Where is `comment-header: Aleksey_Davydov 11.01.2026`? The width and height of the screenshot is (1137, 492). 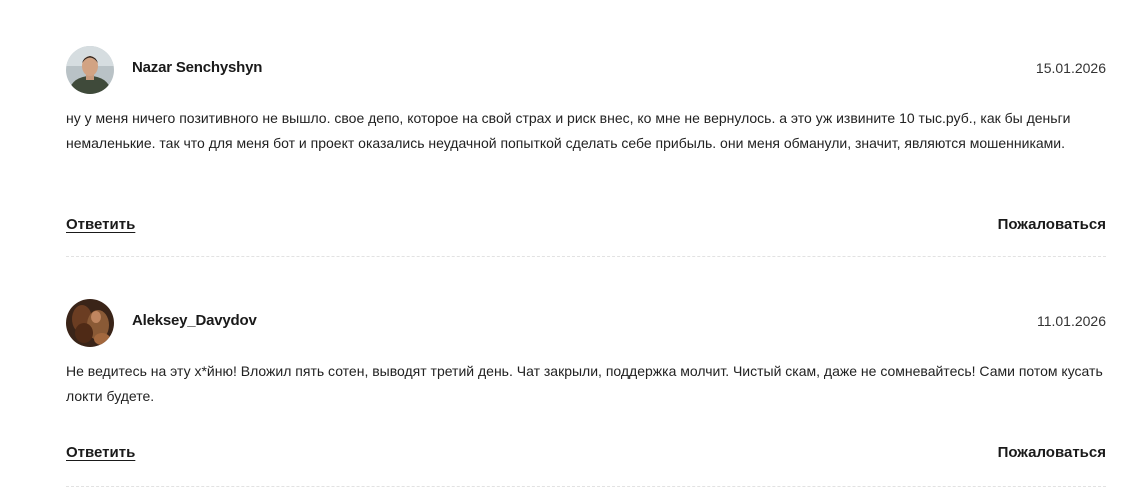
comment-header: Aleksey_Davydov 11.01.2026 is located at coordinates (586, 323).